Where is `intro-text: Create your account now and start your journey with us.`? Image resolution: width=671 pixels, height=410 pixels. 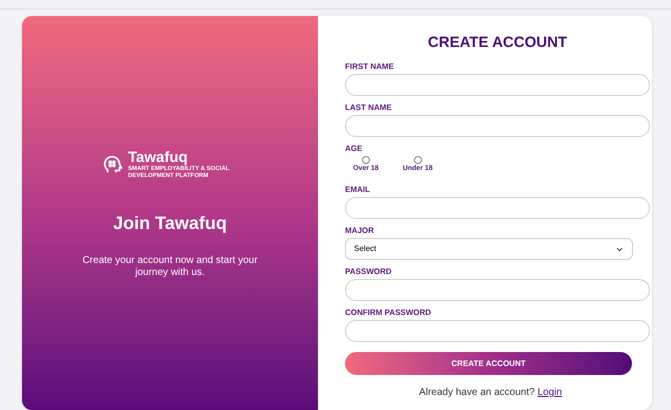
intro-text: Create your account now and start your journey with us. is located at coordinates (170, 267).